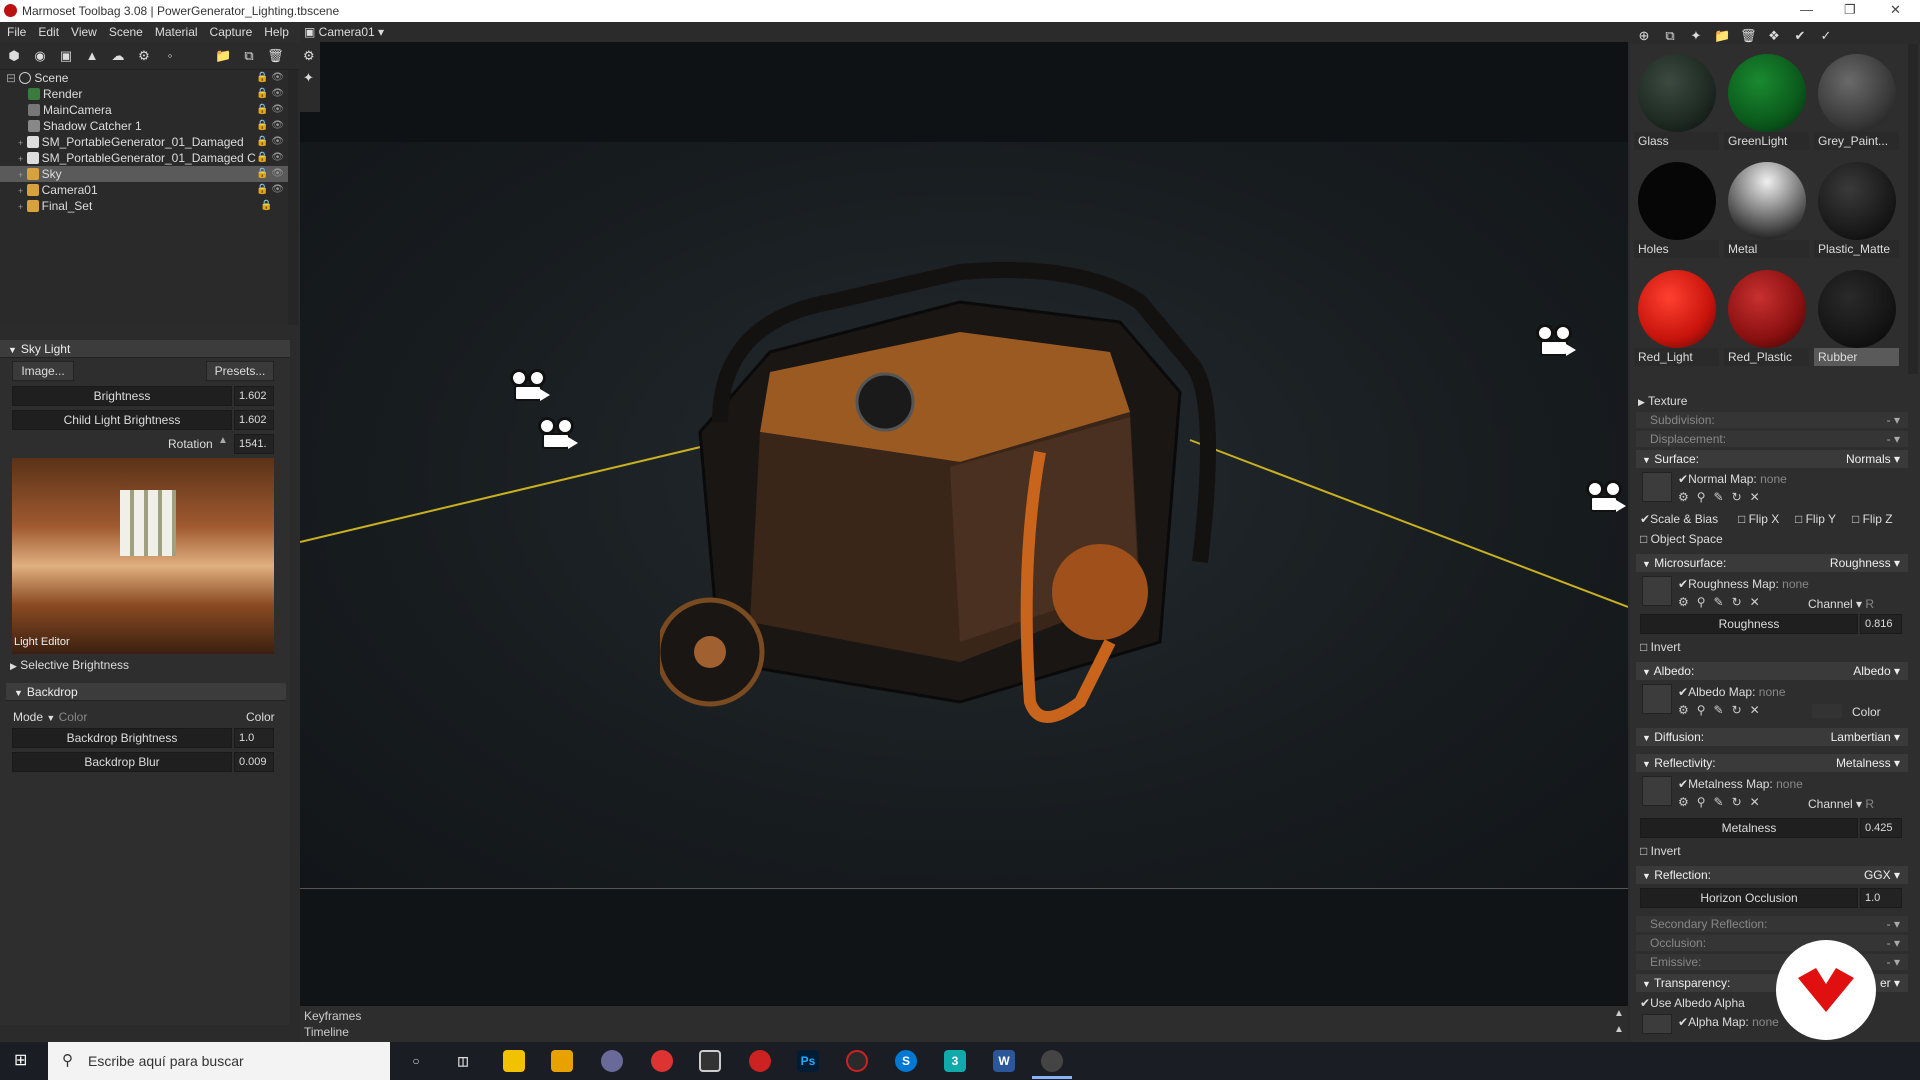 This screenshot has height=1080, width=1920. Describe the element at coordinates (1676, 106) in the screenshot. I see `material-glass: Glass` at that location.